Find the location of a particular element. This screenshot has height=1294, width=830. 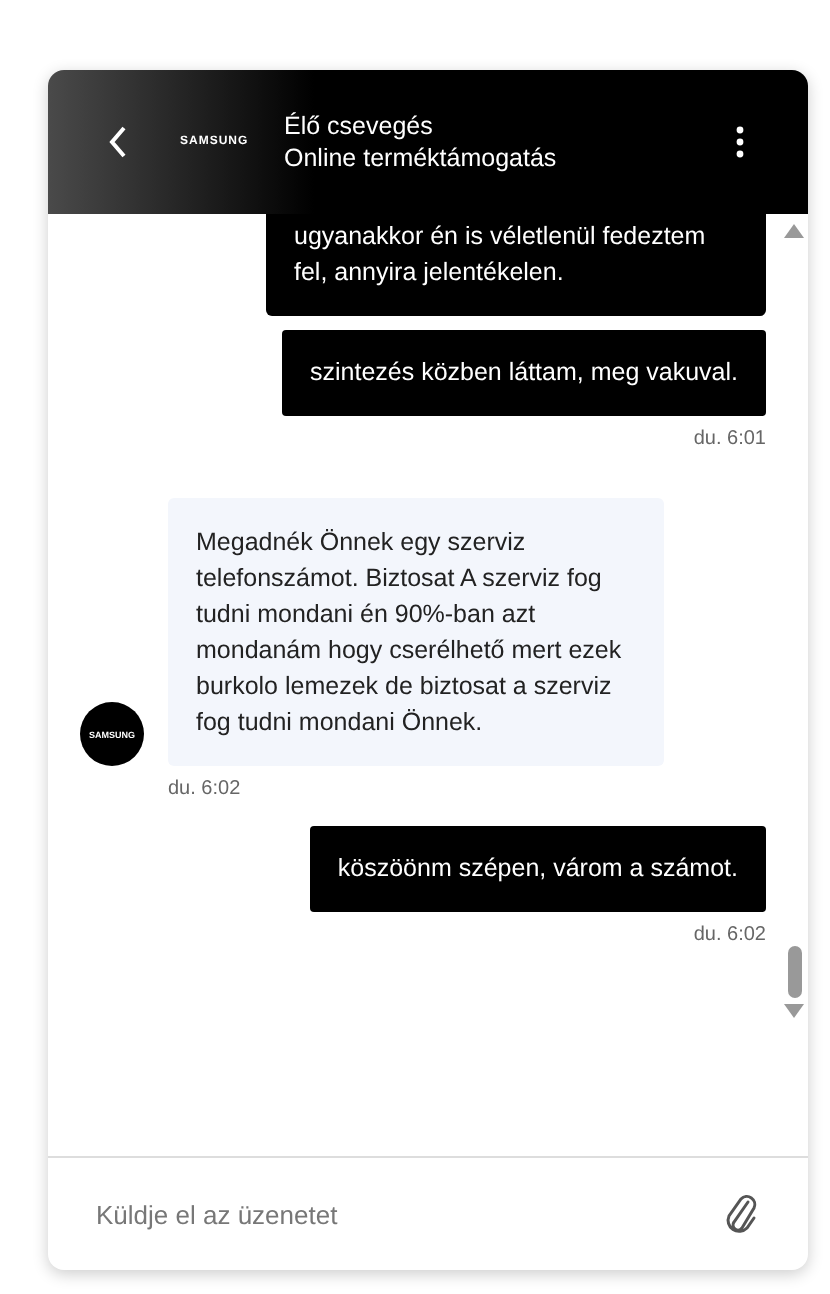

more-button is located at coordinates (740, 142).